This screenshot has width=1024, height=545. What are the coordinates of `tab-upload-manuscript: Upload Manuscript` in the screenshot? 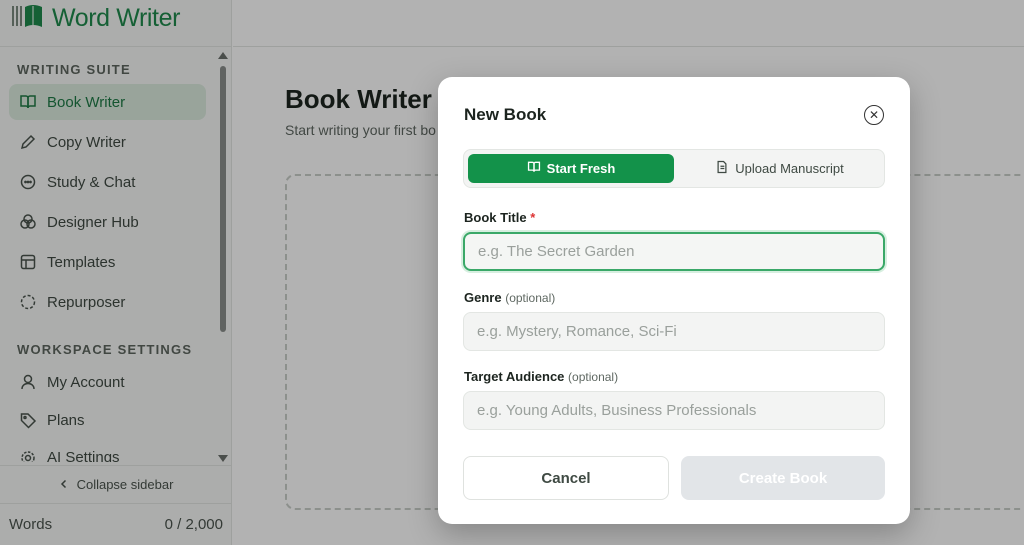 It's located at (779, 168).